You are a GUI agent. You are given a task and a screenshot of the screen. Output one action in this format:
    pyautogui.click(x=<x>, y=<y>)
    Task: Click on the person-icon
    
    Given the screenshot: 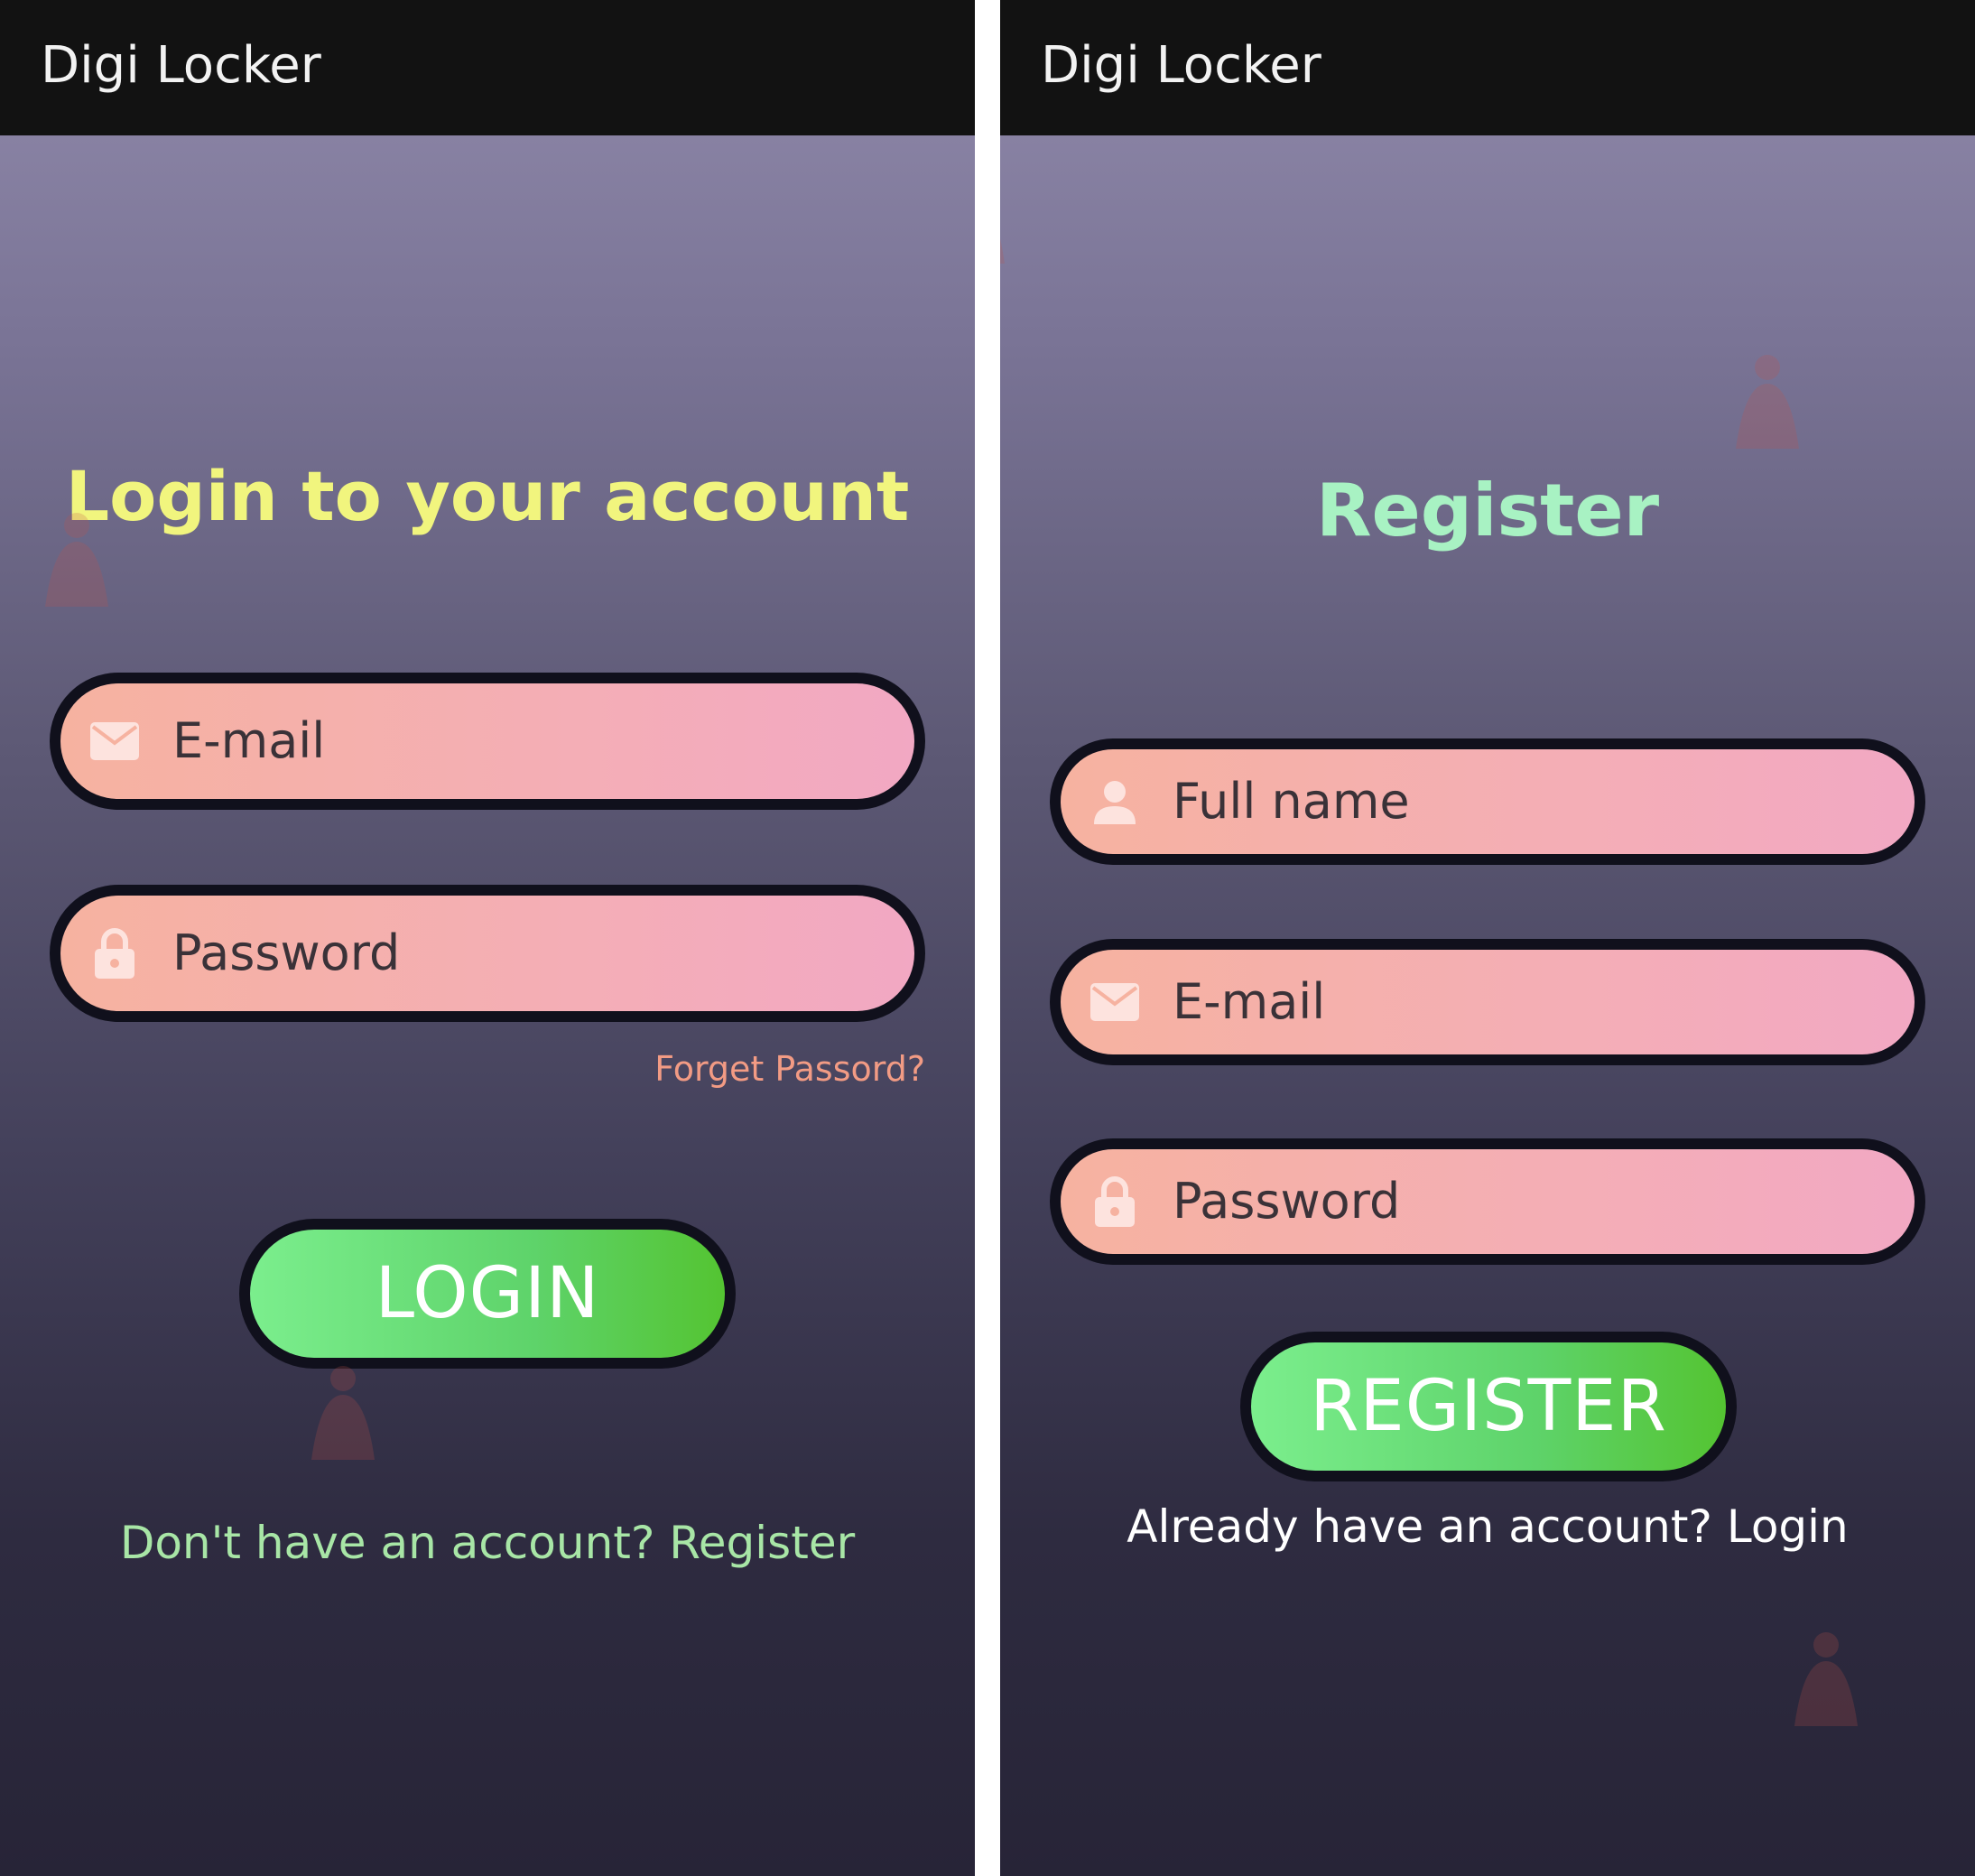 What is the action you would take?
    pyautogui.click(x=1115, y=802)
    